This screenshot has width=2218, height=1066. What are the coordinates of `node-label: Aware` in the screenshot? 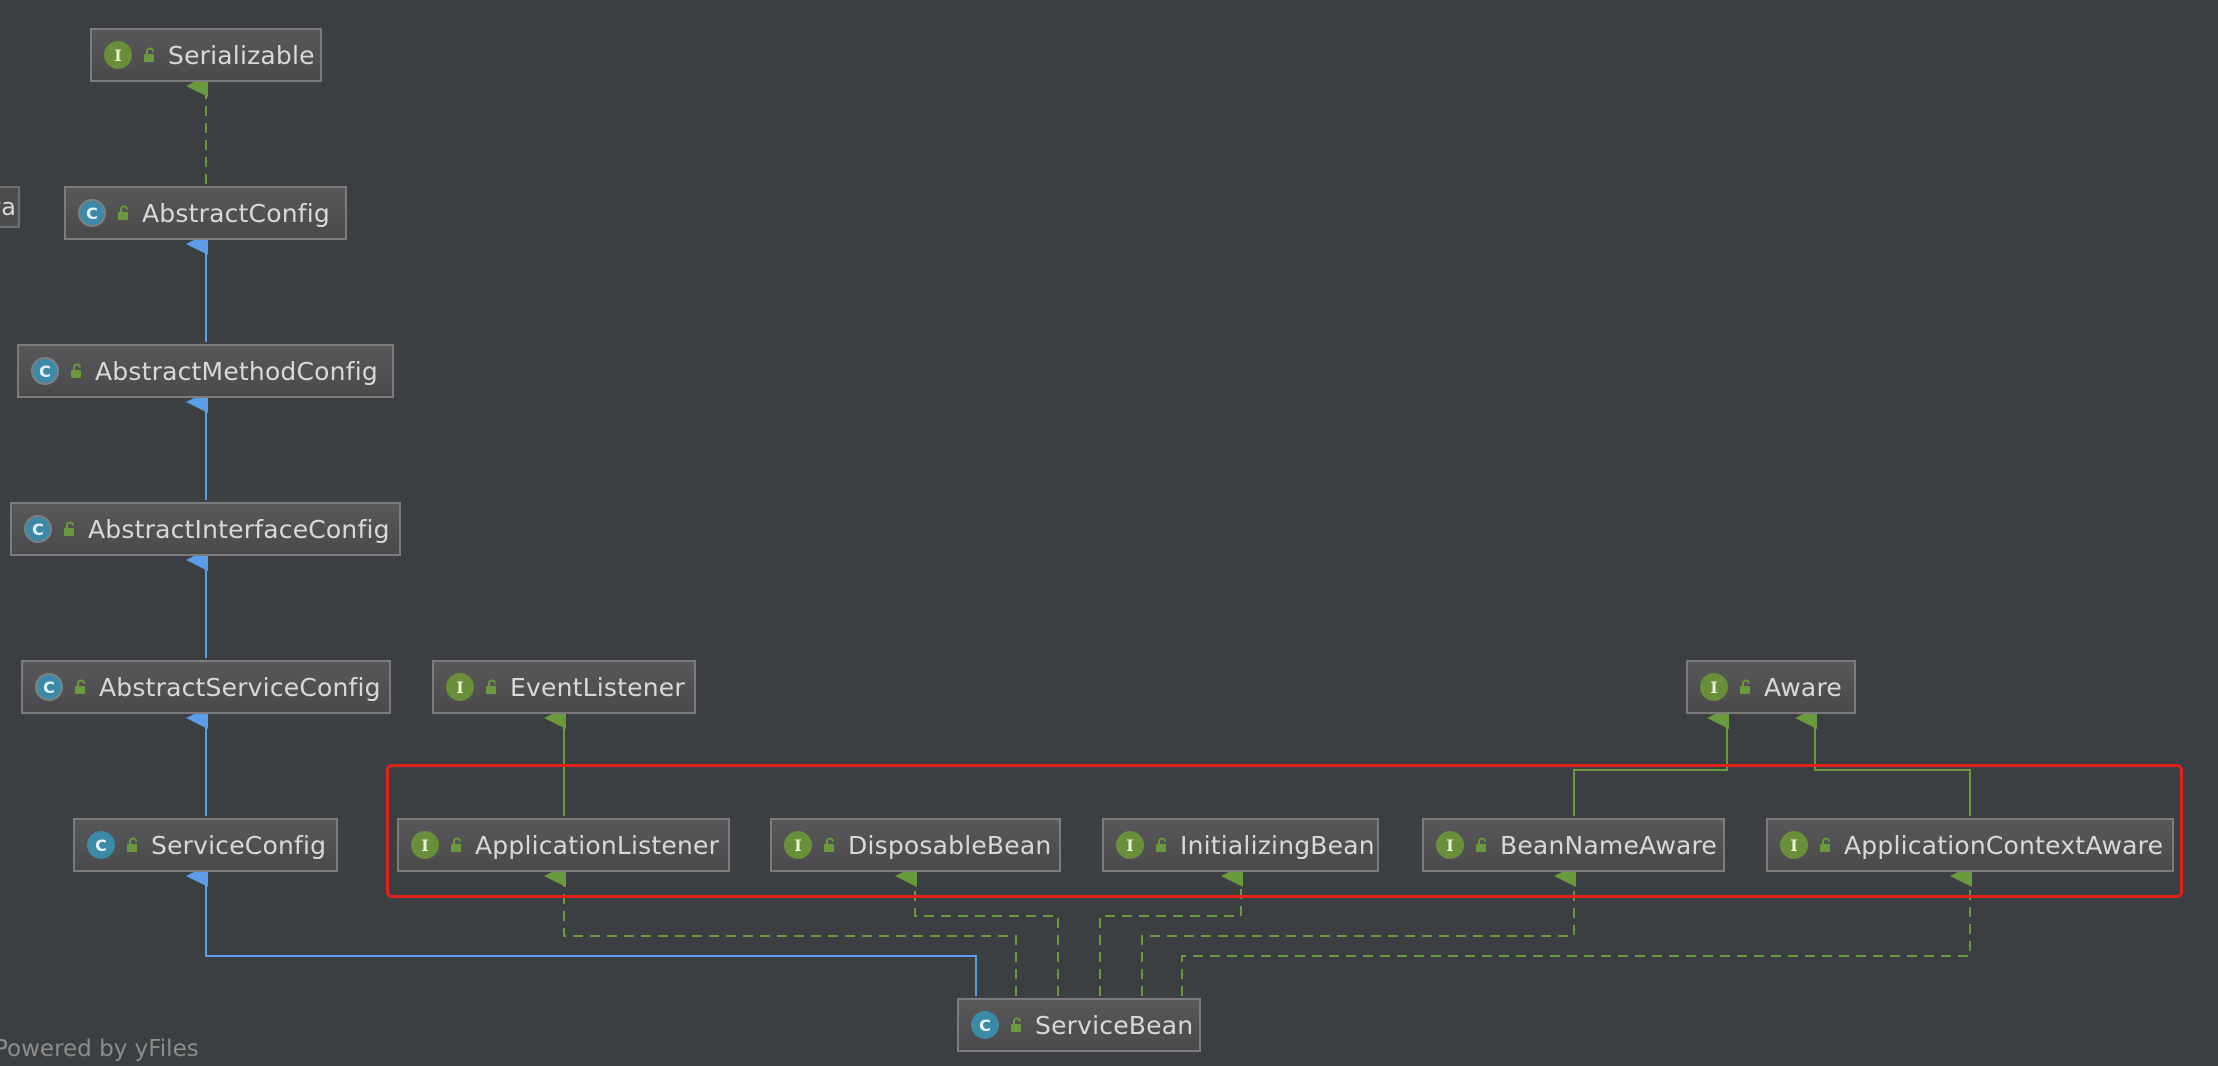 It's located at (1803, 687).